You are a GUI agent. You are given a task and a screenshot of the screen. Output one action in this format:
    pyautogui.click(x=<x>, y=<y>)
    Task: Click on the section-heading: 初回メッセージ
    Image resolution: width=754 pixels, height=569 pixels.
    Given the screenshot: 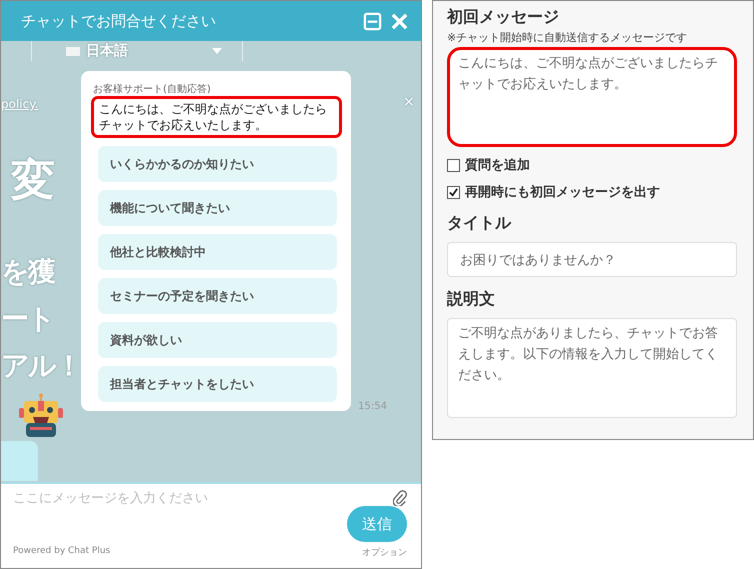 What is the action you would take?
    pyautogui.click(x=503, y=17)
    